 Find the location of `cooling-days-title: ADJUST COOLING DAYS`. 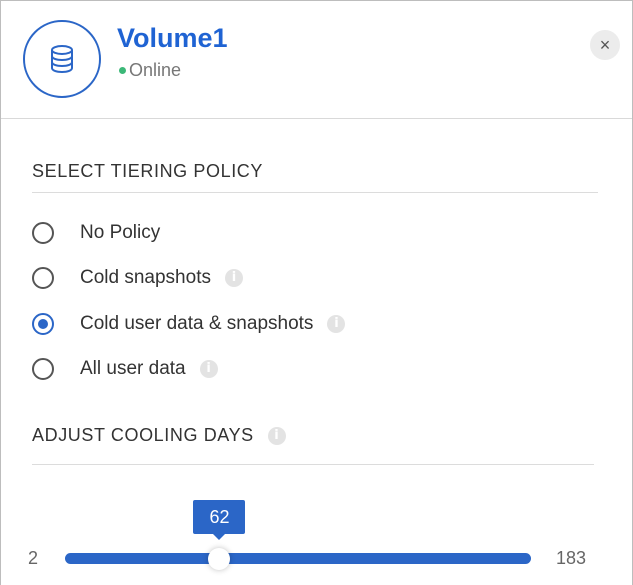

cooling-days-title: ADJUST COOLING DAYS is located at coordinates (143, 435).